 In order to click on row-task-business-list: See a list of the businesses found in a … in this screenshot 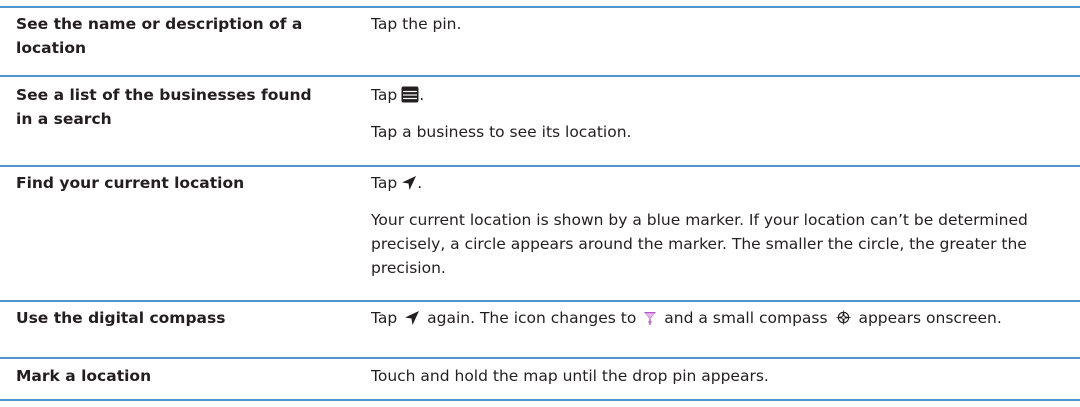, I will do `click(164, 107)`.